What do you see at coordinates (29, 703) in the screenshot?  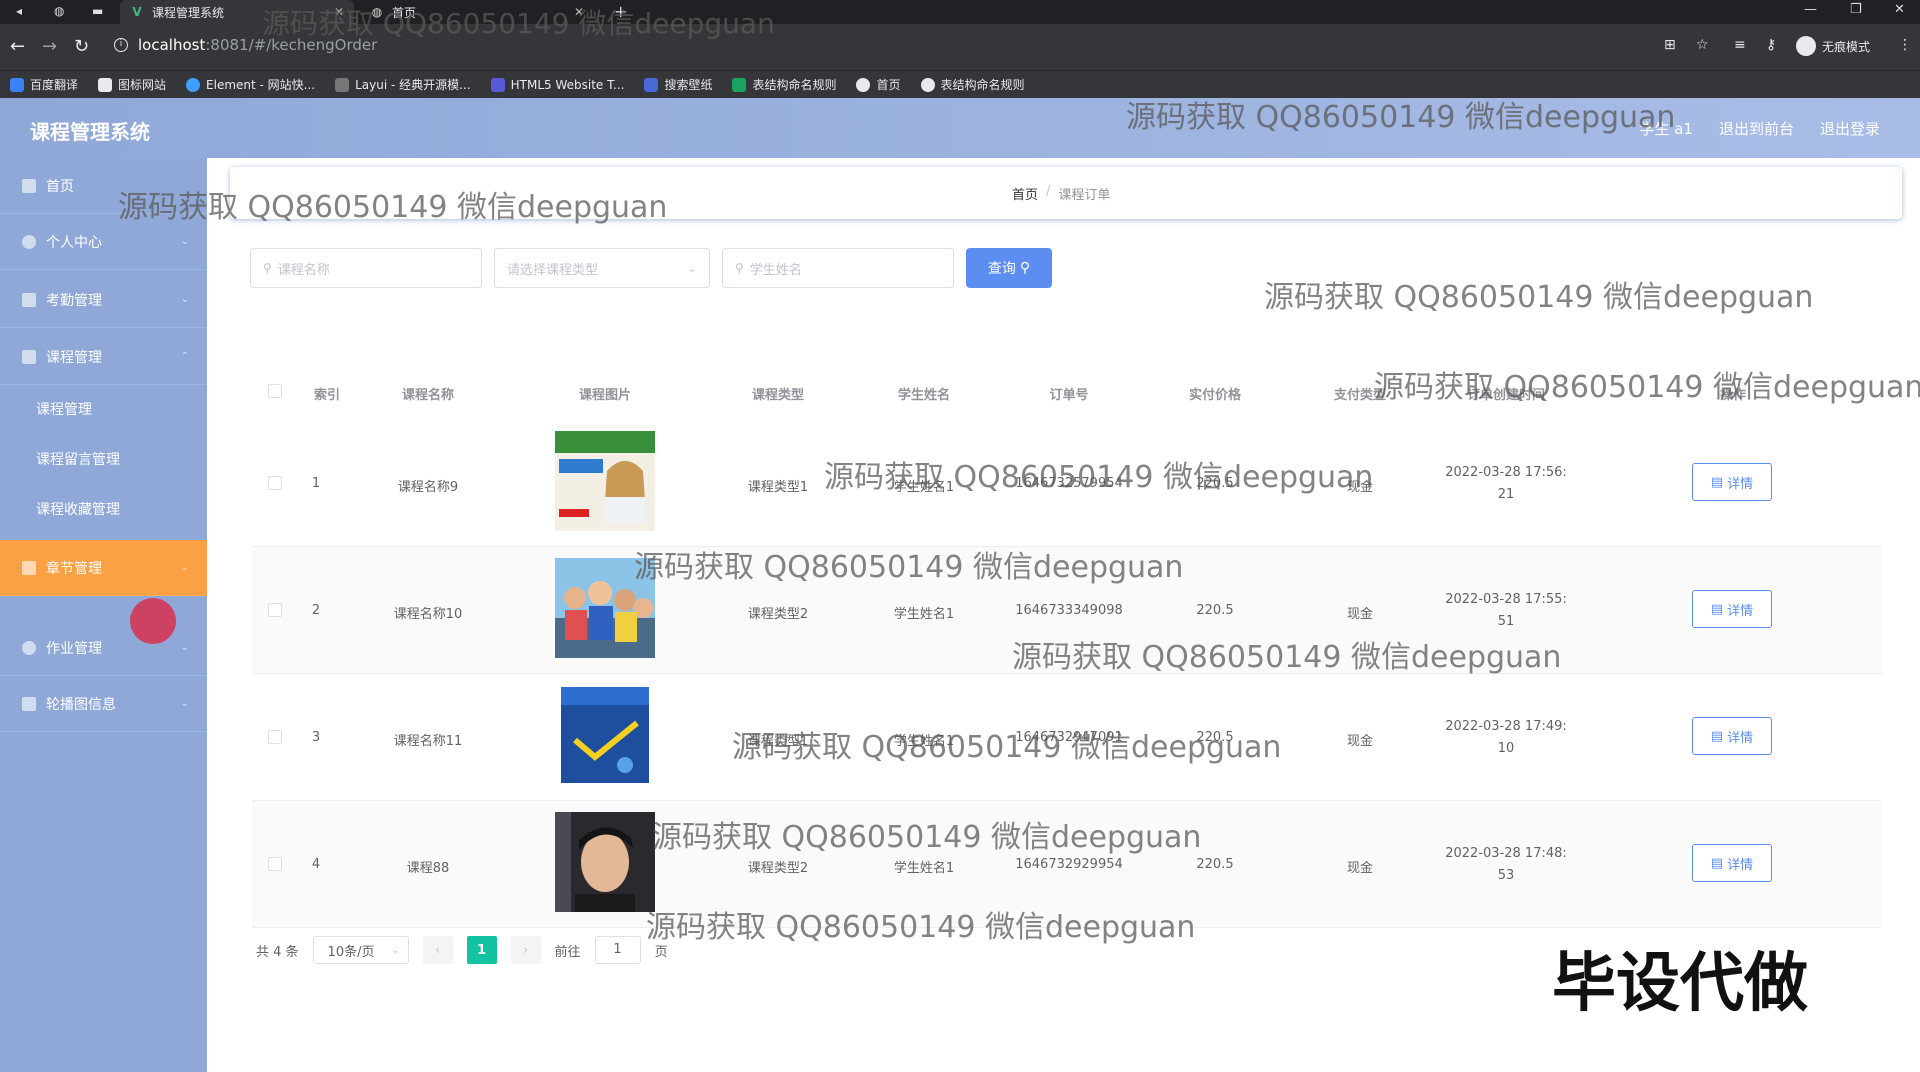 I see `image-icon` at bounding box center [29, 703].